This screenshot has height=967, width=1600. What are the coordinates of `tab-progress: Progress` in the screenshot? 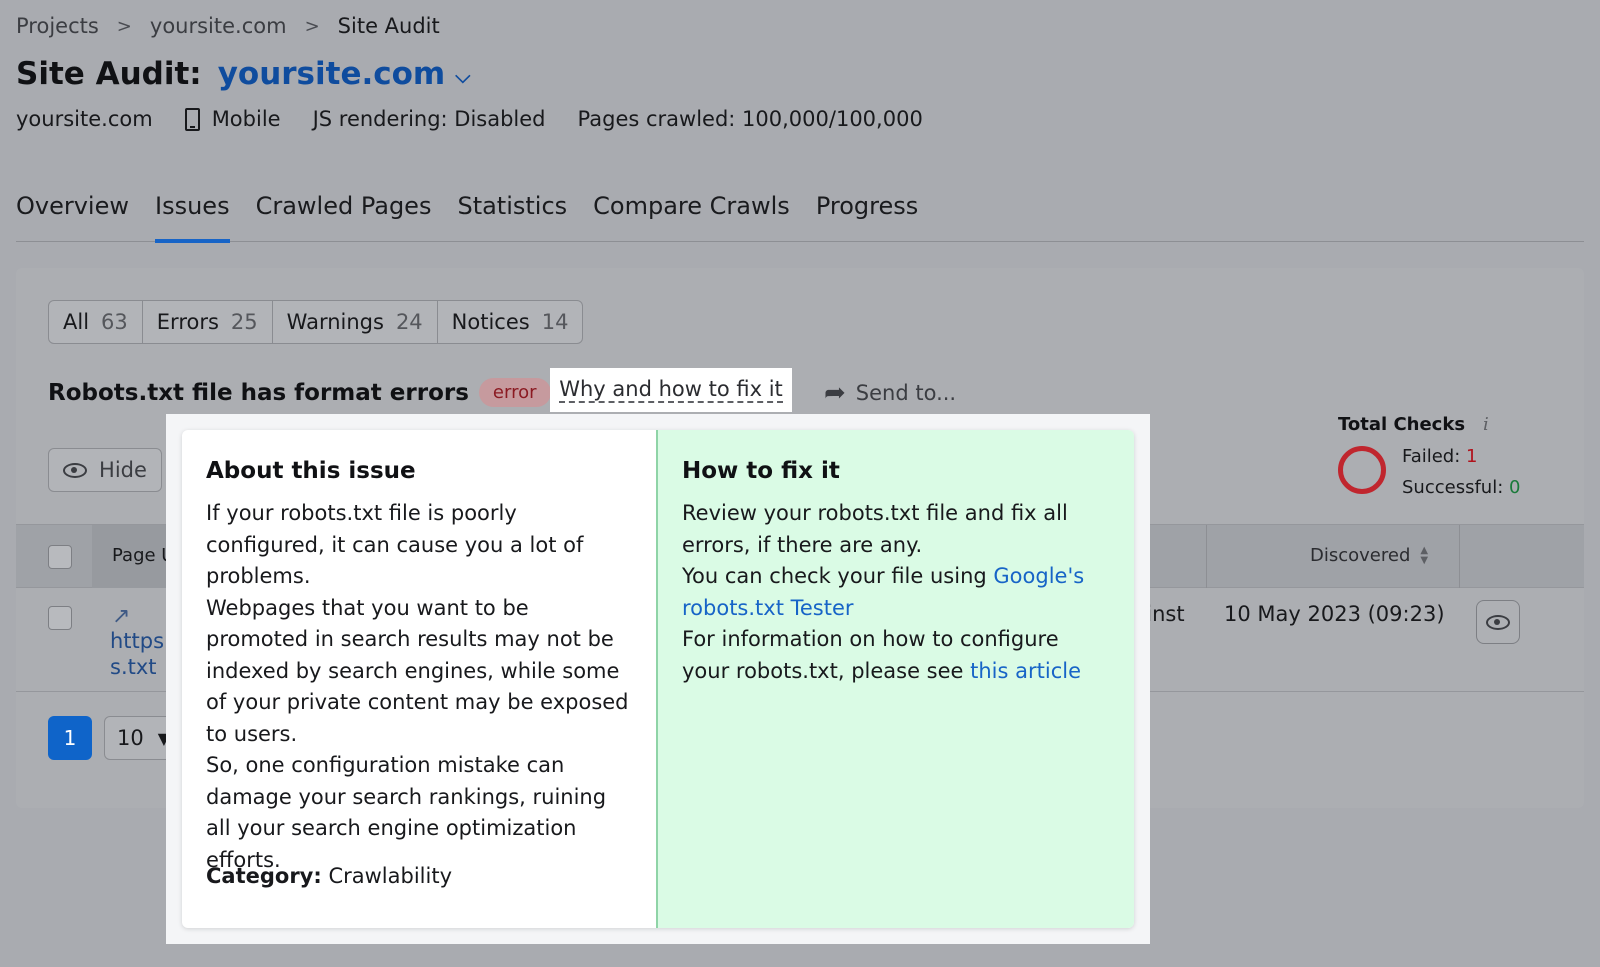 It's located at (867, 212).